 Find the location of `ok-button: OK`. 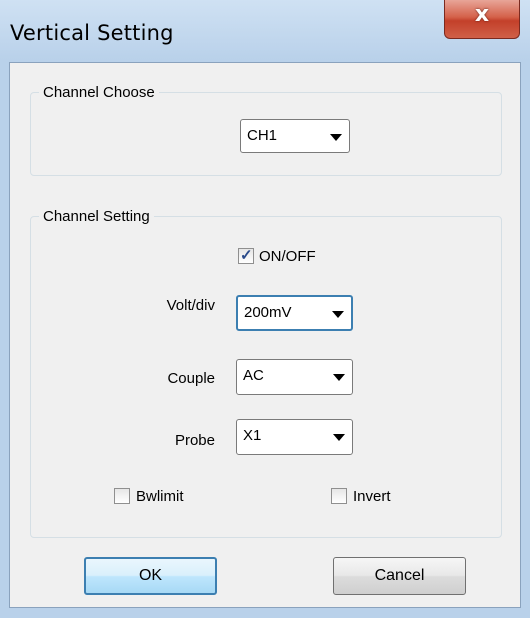

ok-button: OK is located at coordinates (150, 576).